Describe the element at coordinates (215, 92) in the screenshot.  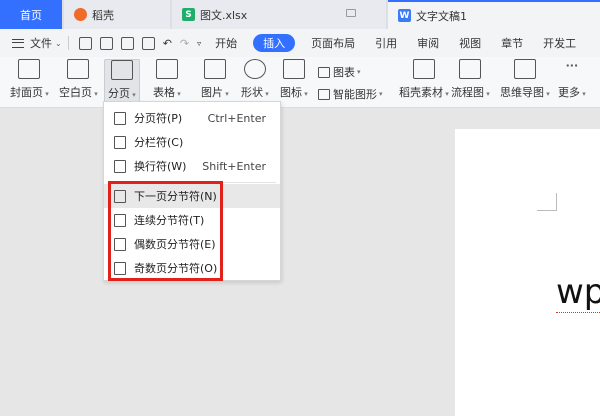
I see `picture-label: 图片` at that location.